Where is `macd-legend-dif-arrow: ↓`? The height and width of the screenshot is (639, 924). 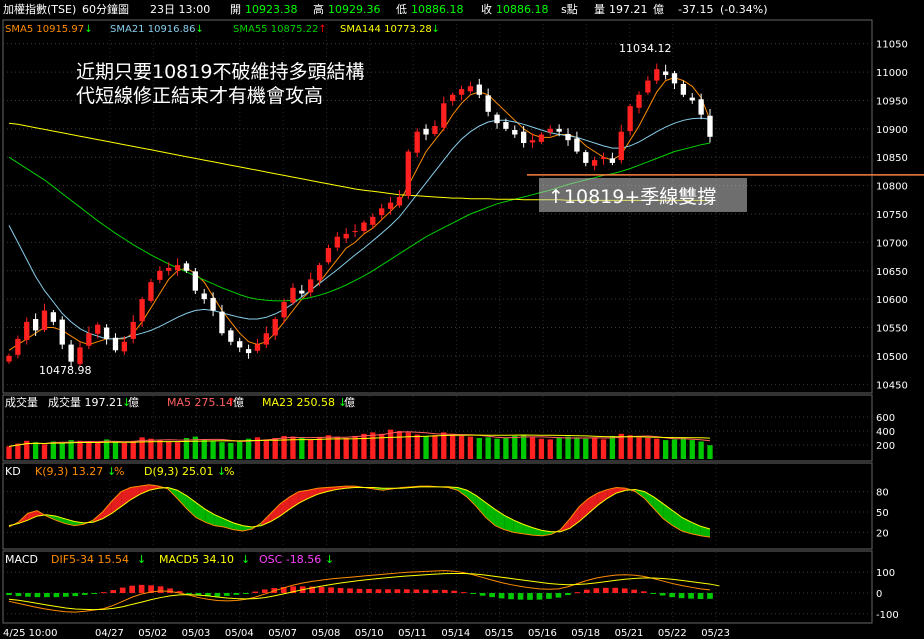 macd-legend-dif-arrow: ↓ is located at coordinates (141, 559).